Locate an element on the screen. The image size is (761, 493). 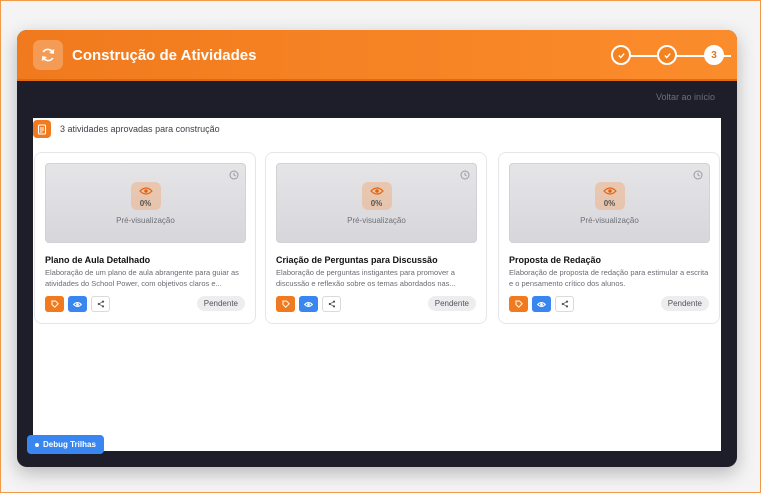
activity-title: Plano de Aula Detalhado is located at coordinates (98, 260).